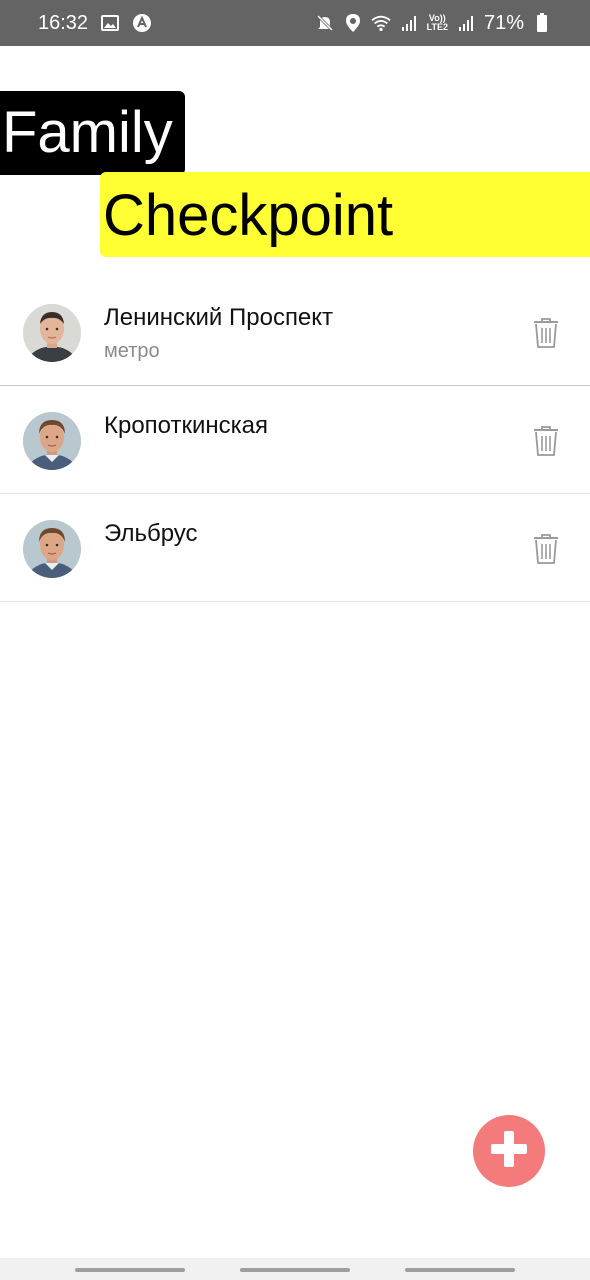  Describe the element at coordinates (345, 214) in the screenshot. I see `title-checkpoint: Checkpoint` at that location.